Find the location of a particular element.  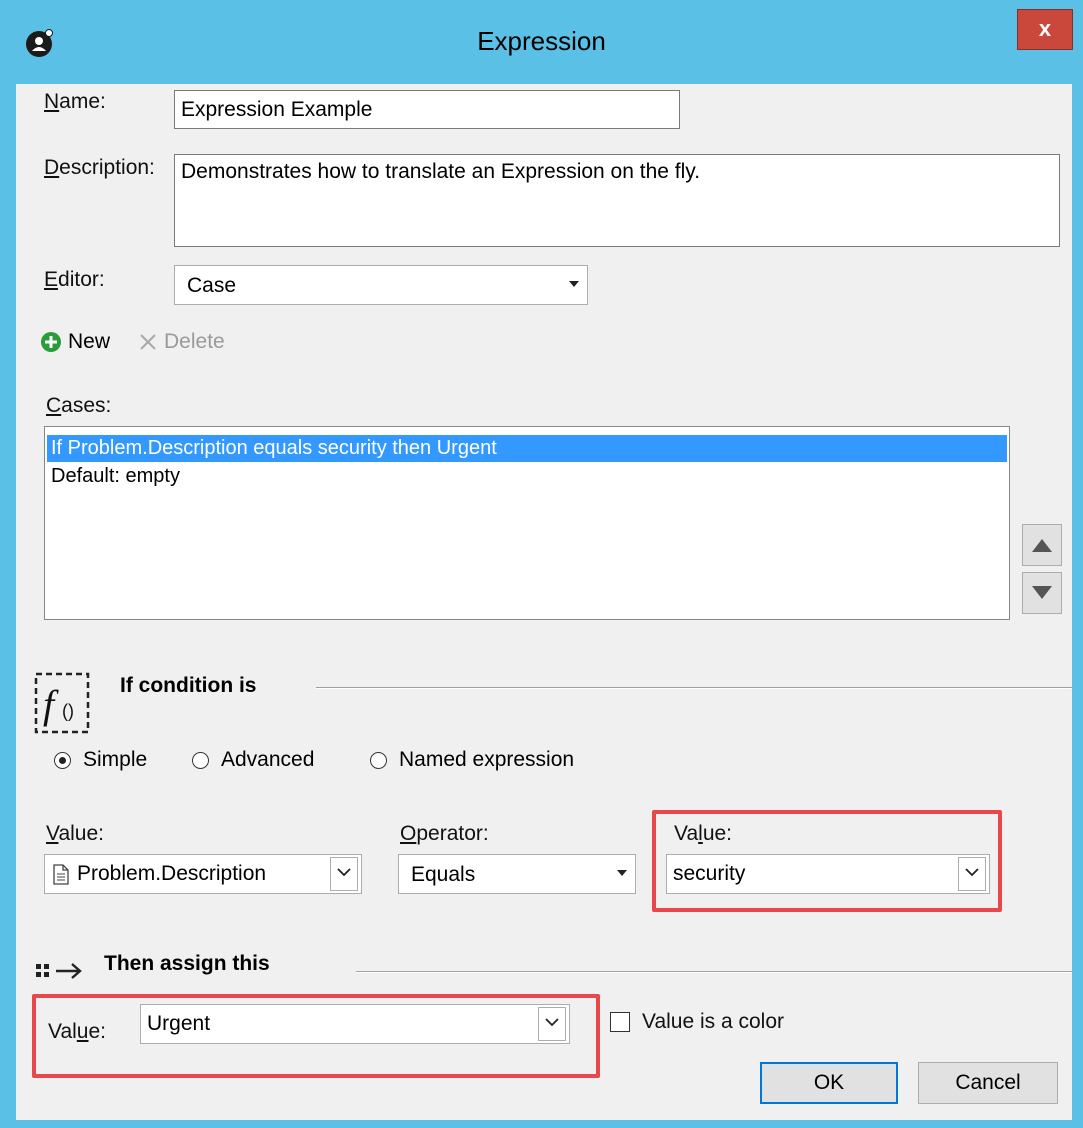

title-bar: Expression x is located at coordinates (541, 42).